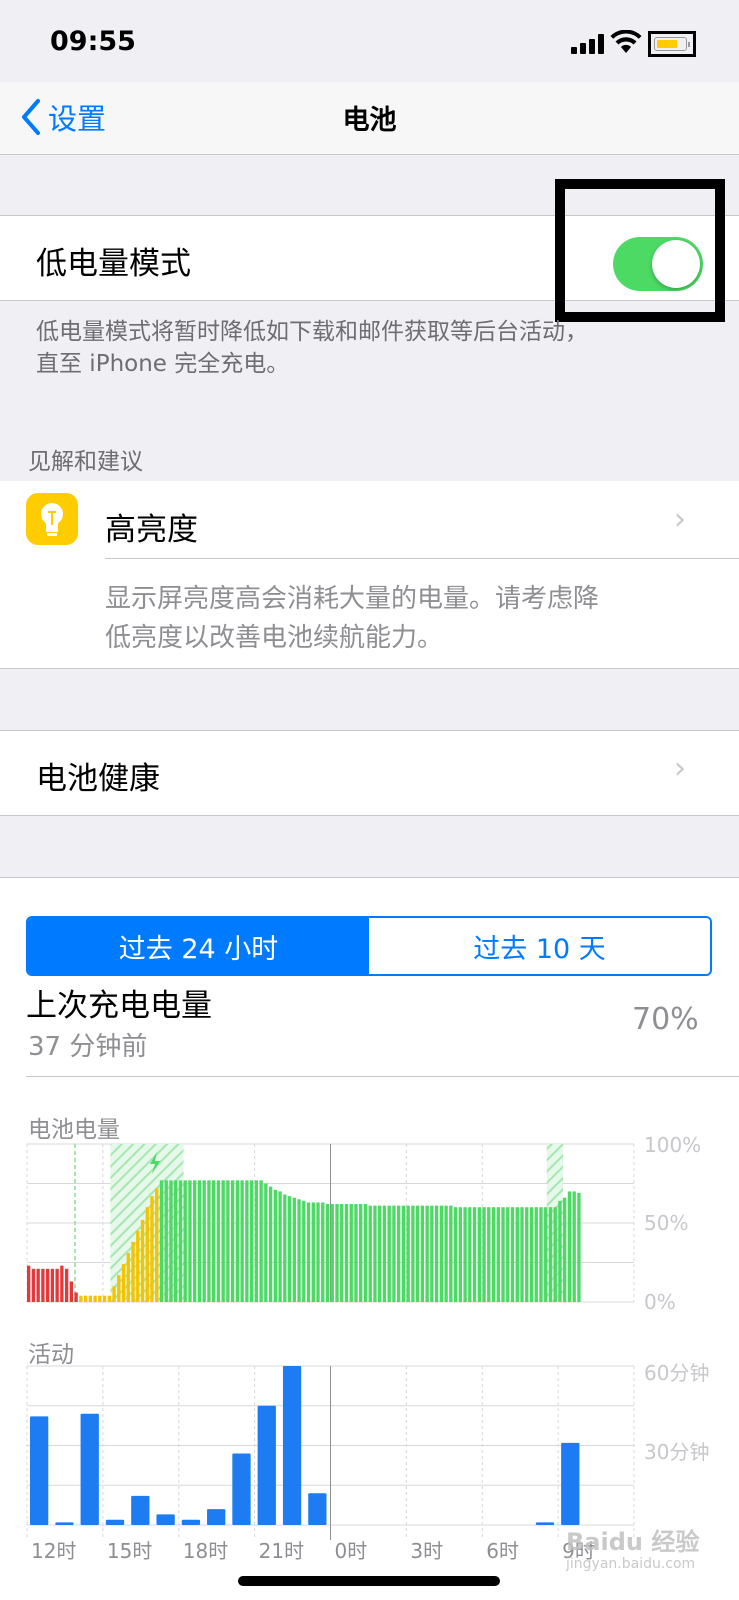 The image size is (739, 1600). I want to click on x-tick-label: 12时, so click(54, 1551).